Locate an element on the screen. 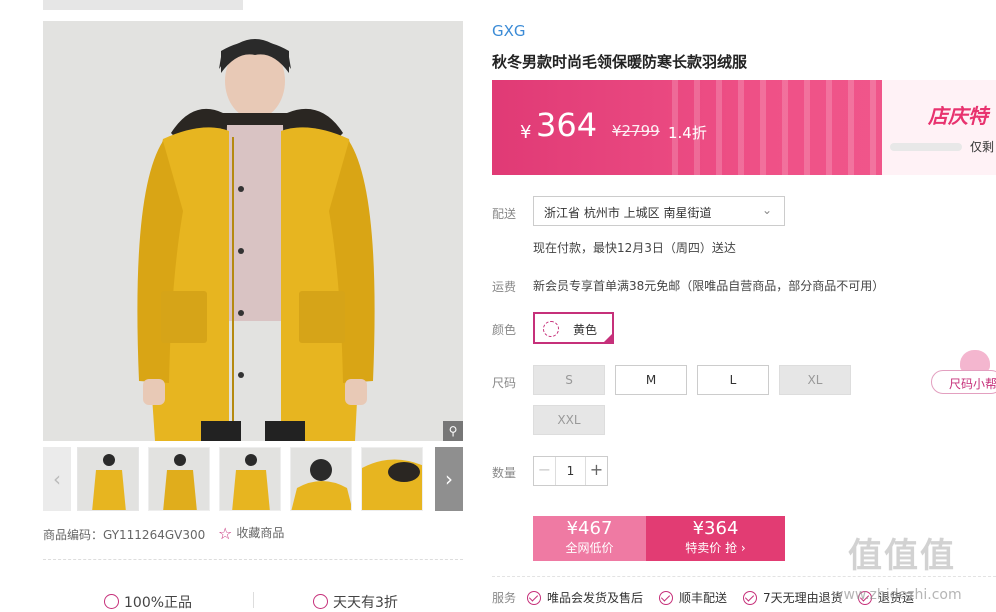 The width and height of the screenshot is (996, 612). selected-check-icon is located at coordinates (608, 338).